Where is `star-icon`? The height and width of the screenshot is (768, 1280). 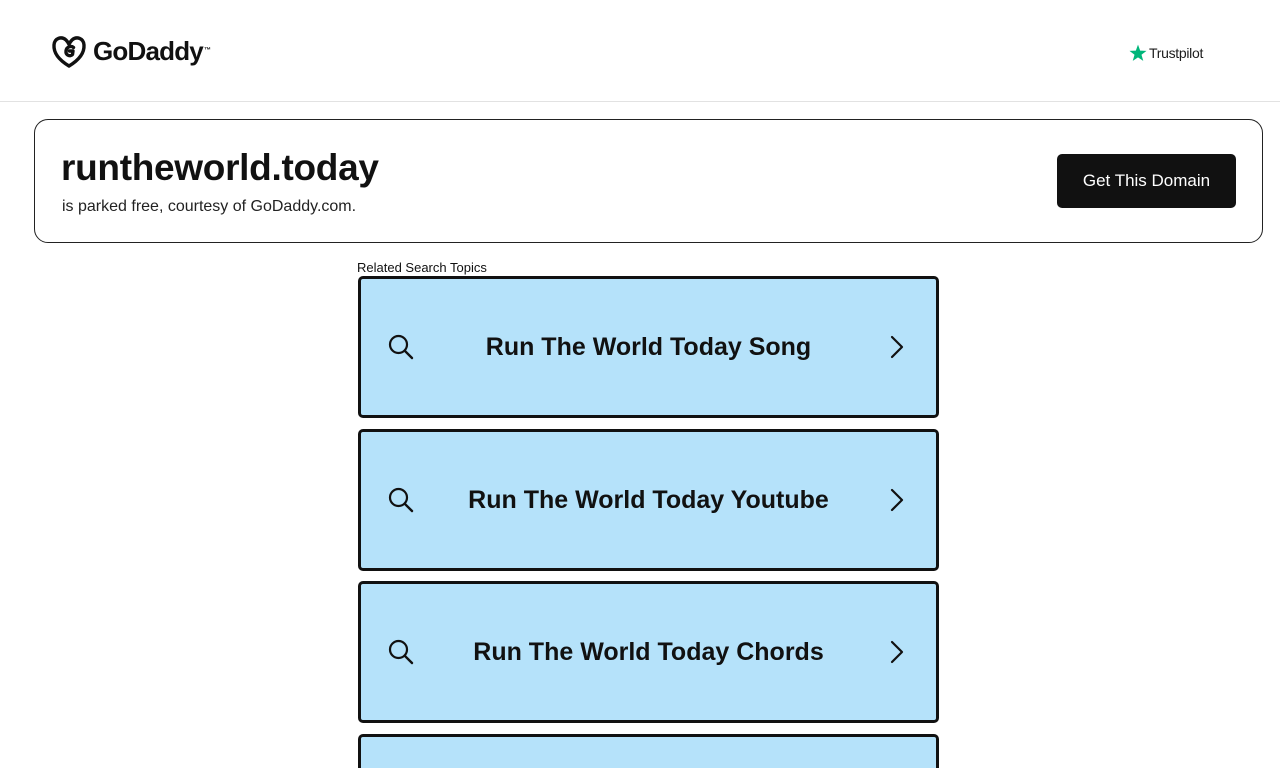
star-icon is located at coordinates (1138, 52).